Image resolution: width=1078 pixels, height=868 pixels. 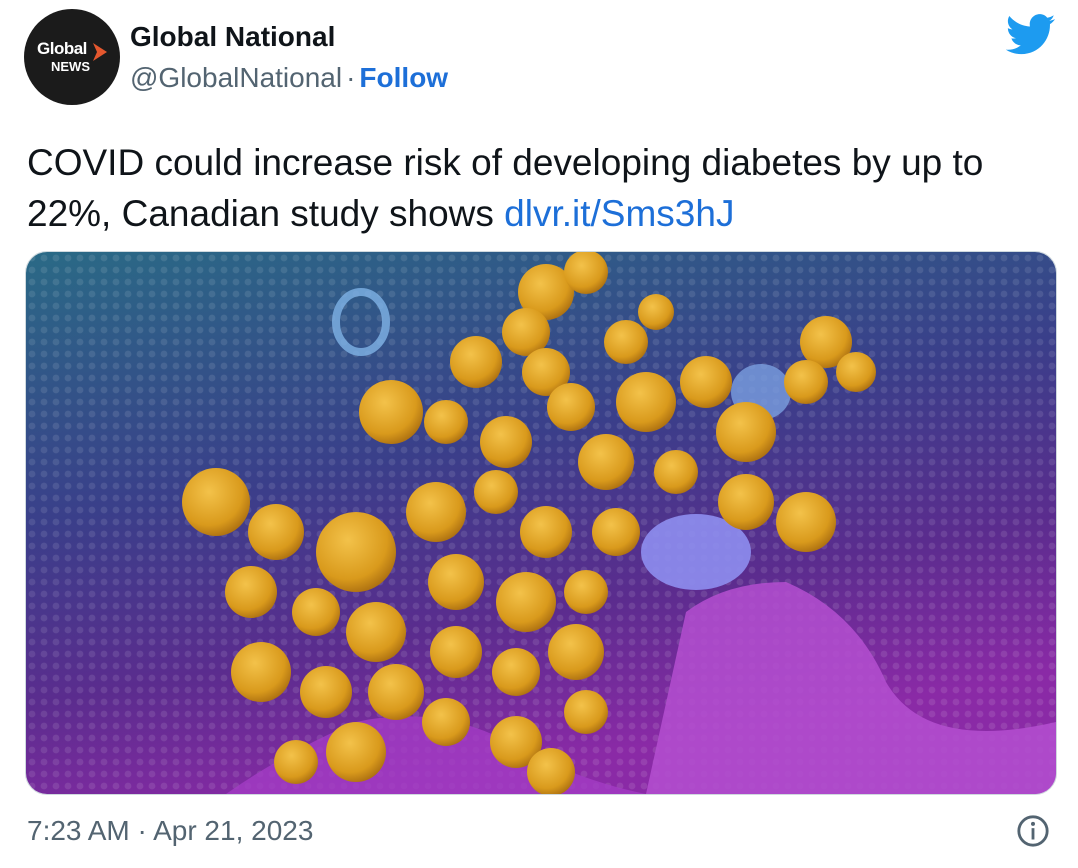 I want to click on display-name: Global National, so click(x=232, y=37).